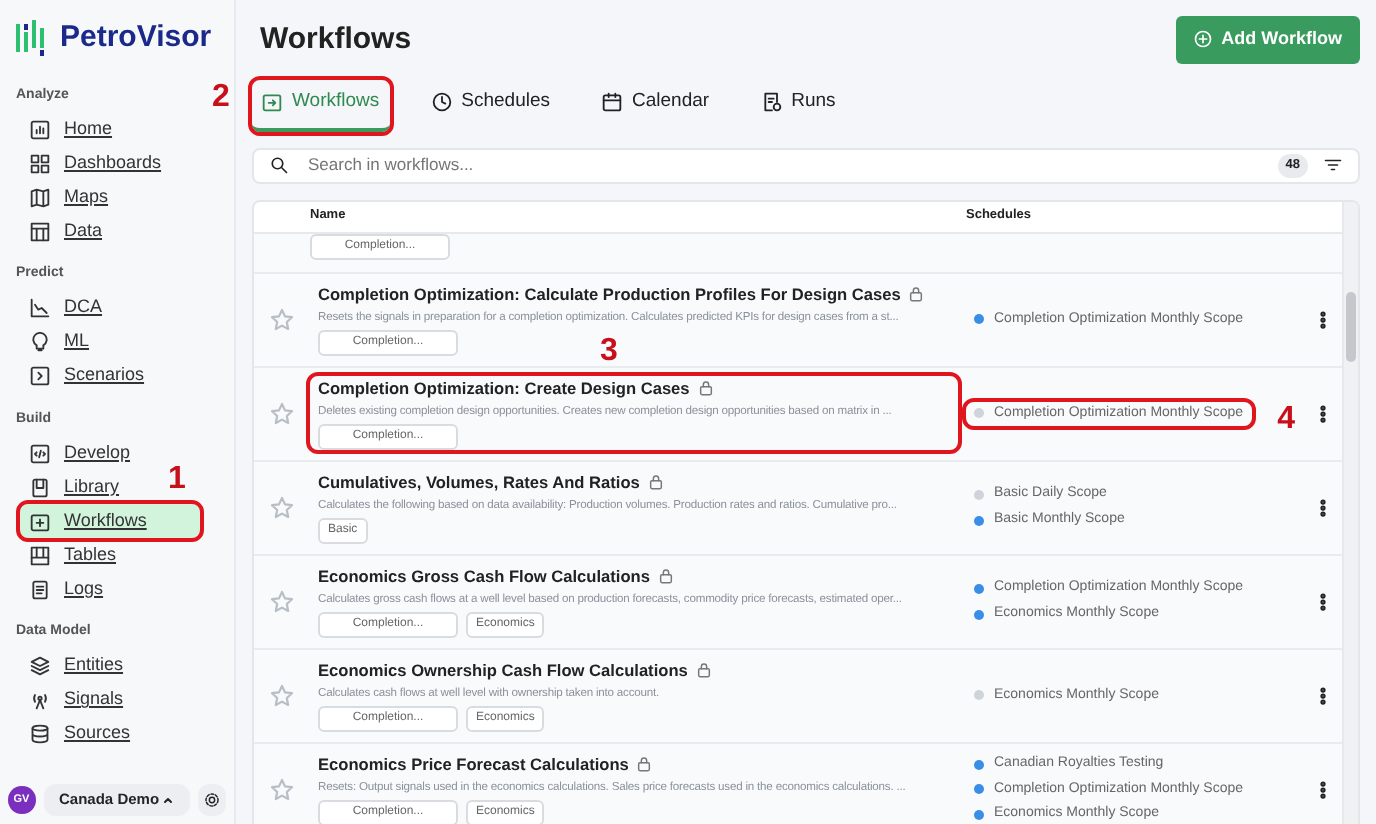 The image size is (1376, 824). What do you see at coordinates (77, 666) in the screenshot?
I see `sidebar-item: Entities` at bounding box center [77, 666].